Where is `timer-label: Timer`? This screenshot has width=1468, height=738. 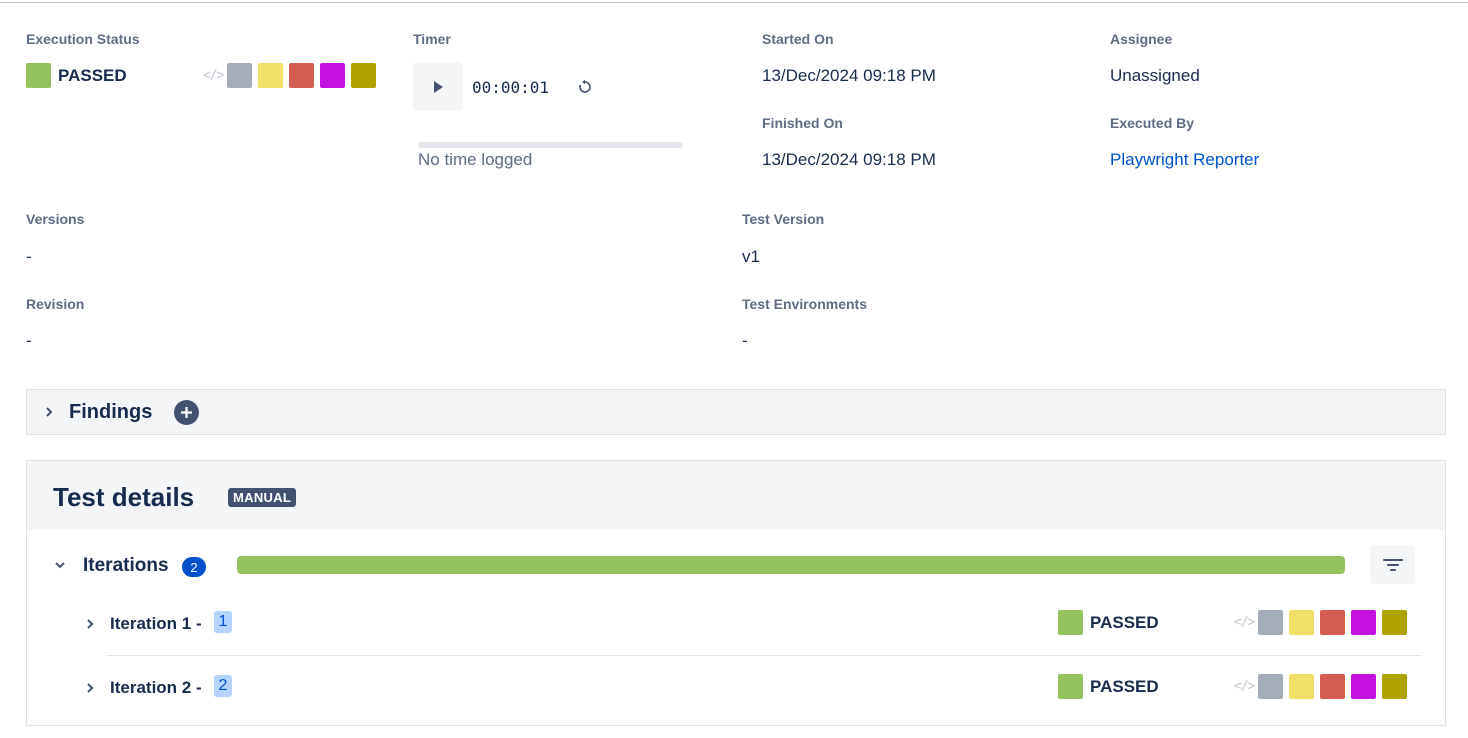 timer-label: Timer is located at coordinates (432, 39).